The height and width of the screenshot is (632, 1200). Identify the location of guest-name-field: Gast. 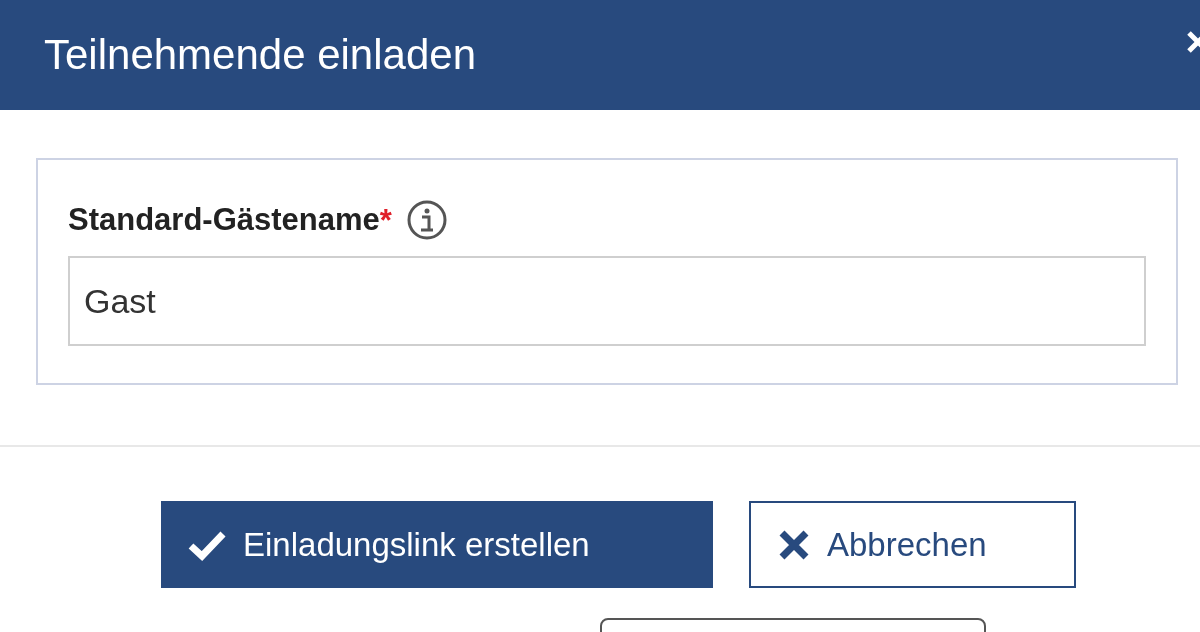
(607, 301).